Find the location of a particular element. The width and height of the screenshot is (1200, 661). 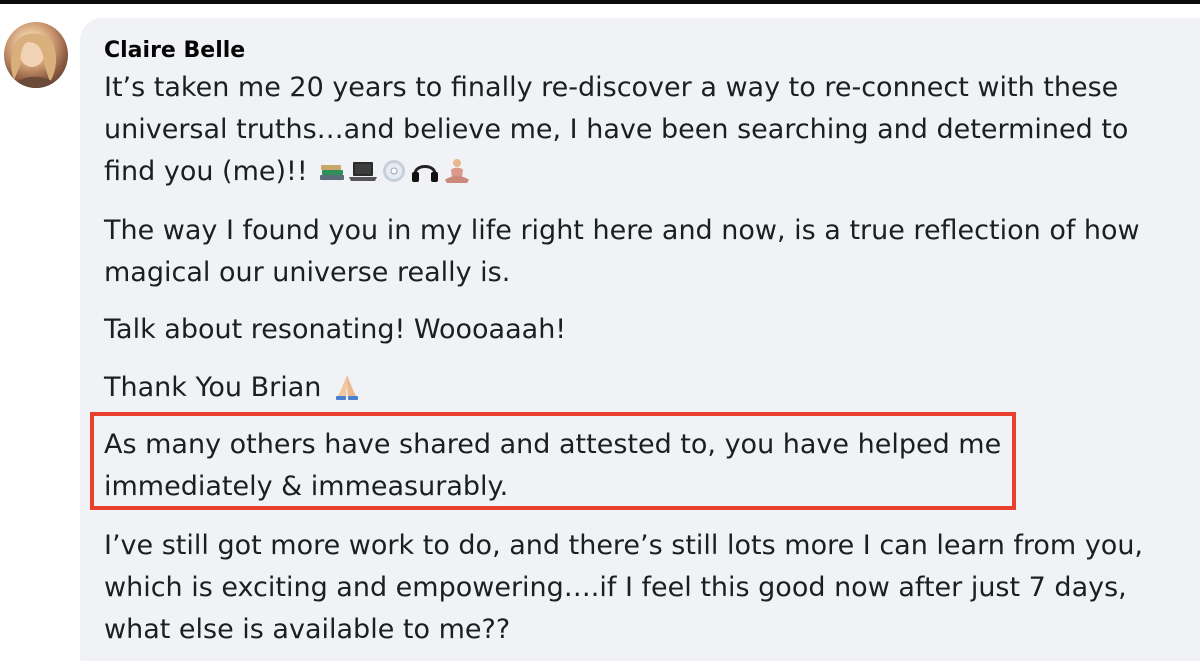

headphones-icon is located at coordinates (425, 173).